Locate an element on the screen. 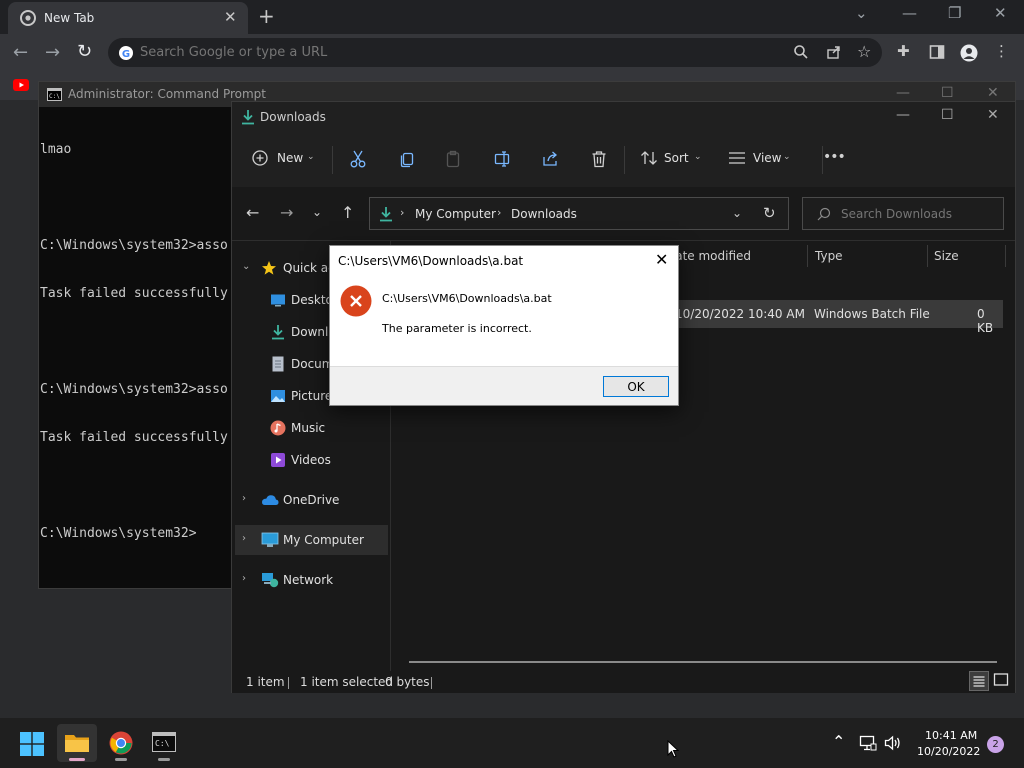 The image size is (1024, 768). explorer-close-icon: ✕ is located at coordinates (993, 115).